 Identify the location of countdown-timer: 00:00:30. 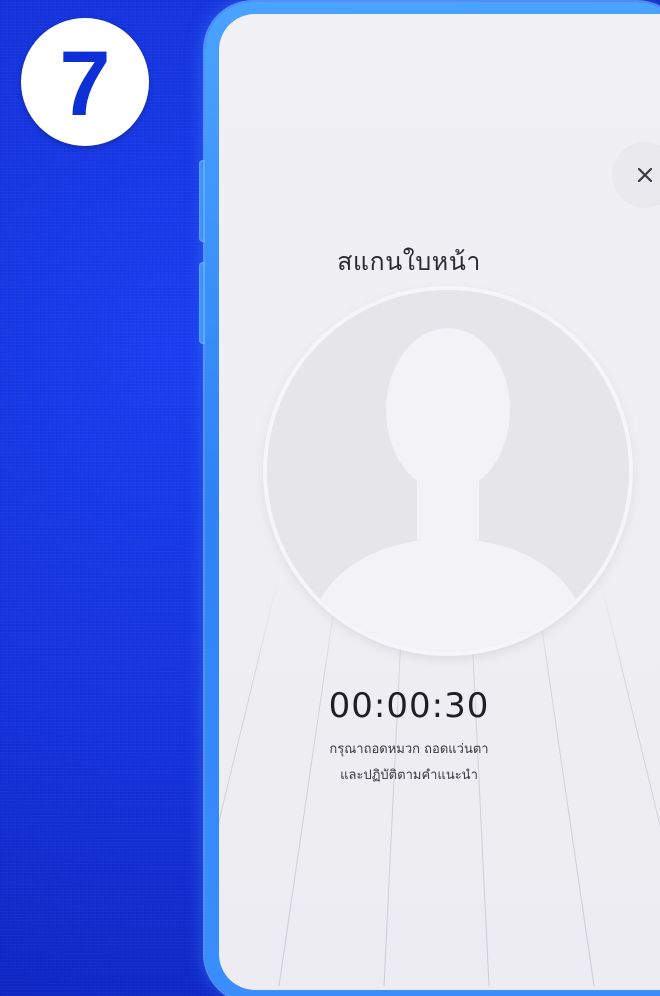
(409, 706).